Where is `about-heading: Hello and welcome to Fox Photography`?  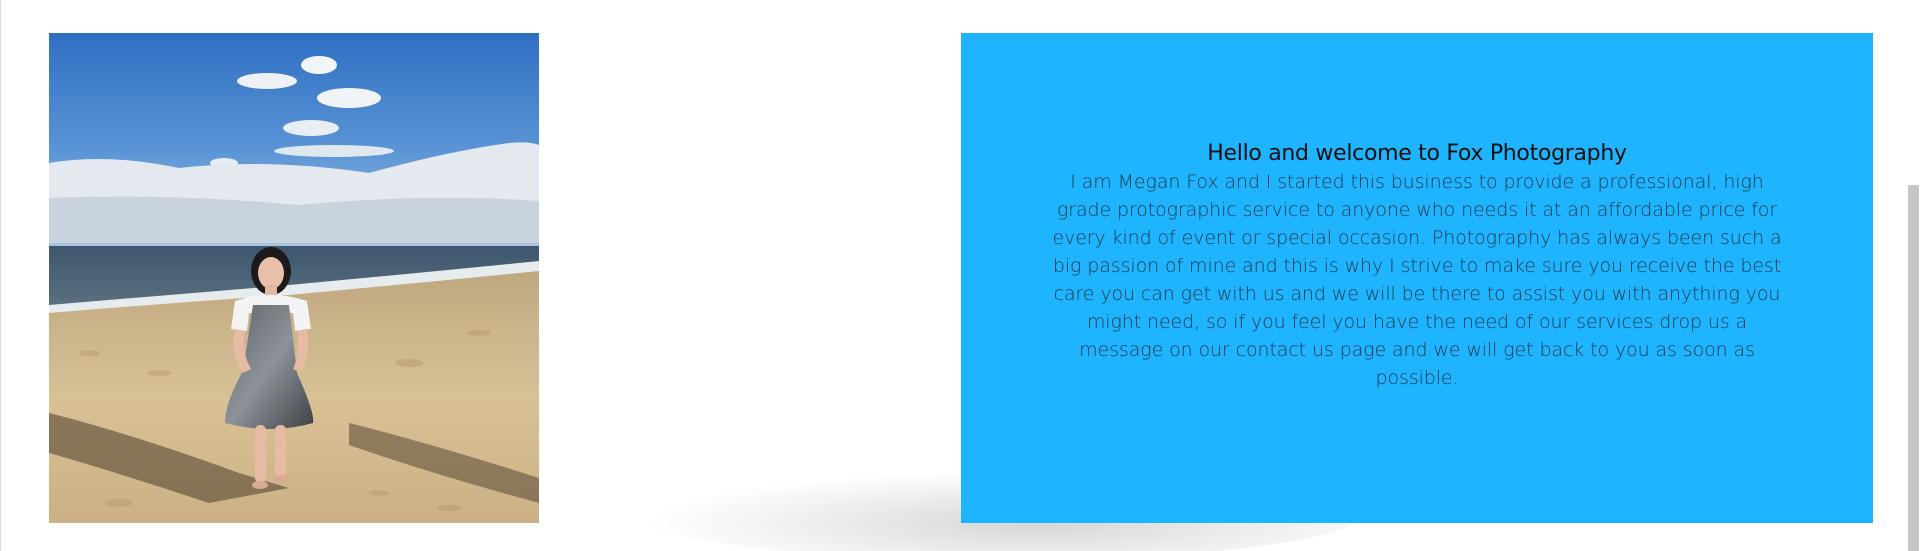 about-heading: Hello and welcome to Fox Photography is located at coordinates (1417, 153).